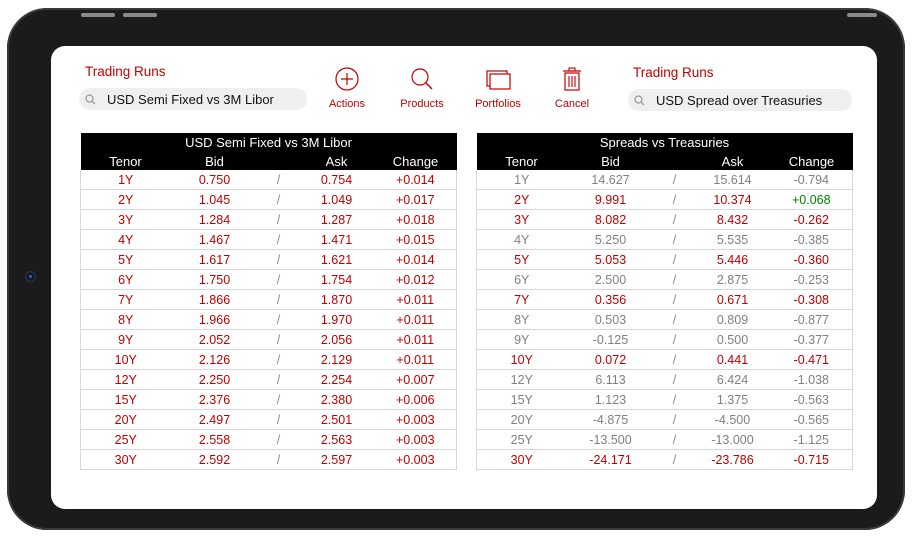 Image resolution: width=912 pixels, height=538 pixels. I want to click on table-row: 7Y 0.356/0.671 -0.308, so click(665, 299).